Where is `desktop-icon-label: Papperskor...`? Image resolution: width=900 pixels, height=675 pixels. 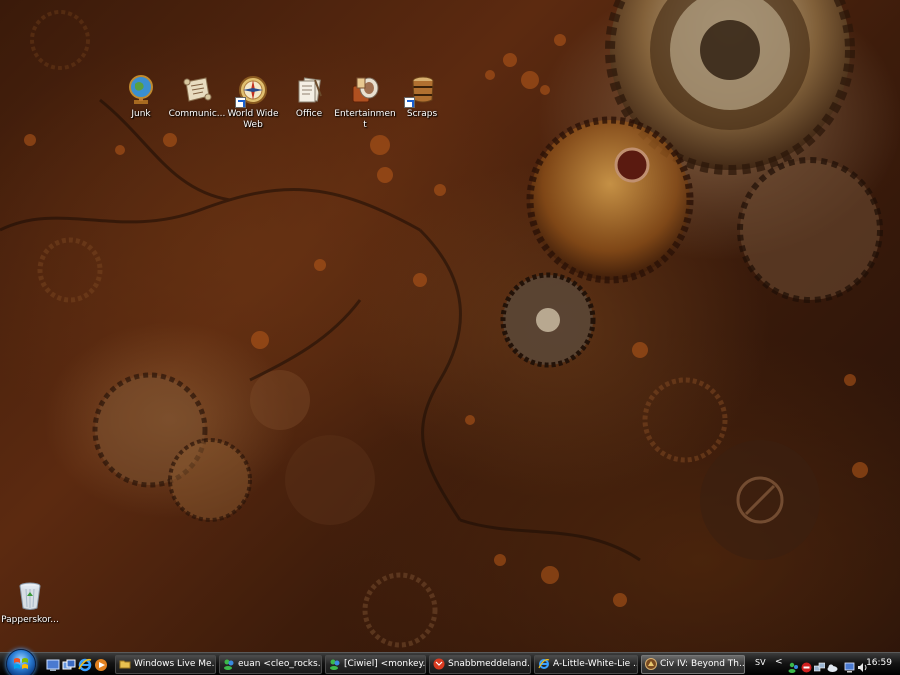 desktop-icon-label: Papperskor... is located at coordinates (30, 620).